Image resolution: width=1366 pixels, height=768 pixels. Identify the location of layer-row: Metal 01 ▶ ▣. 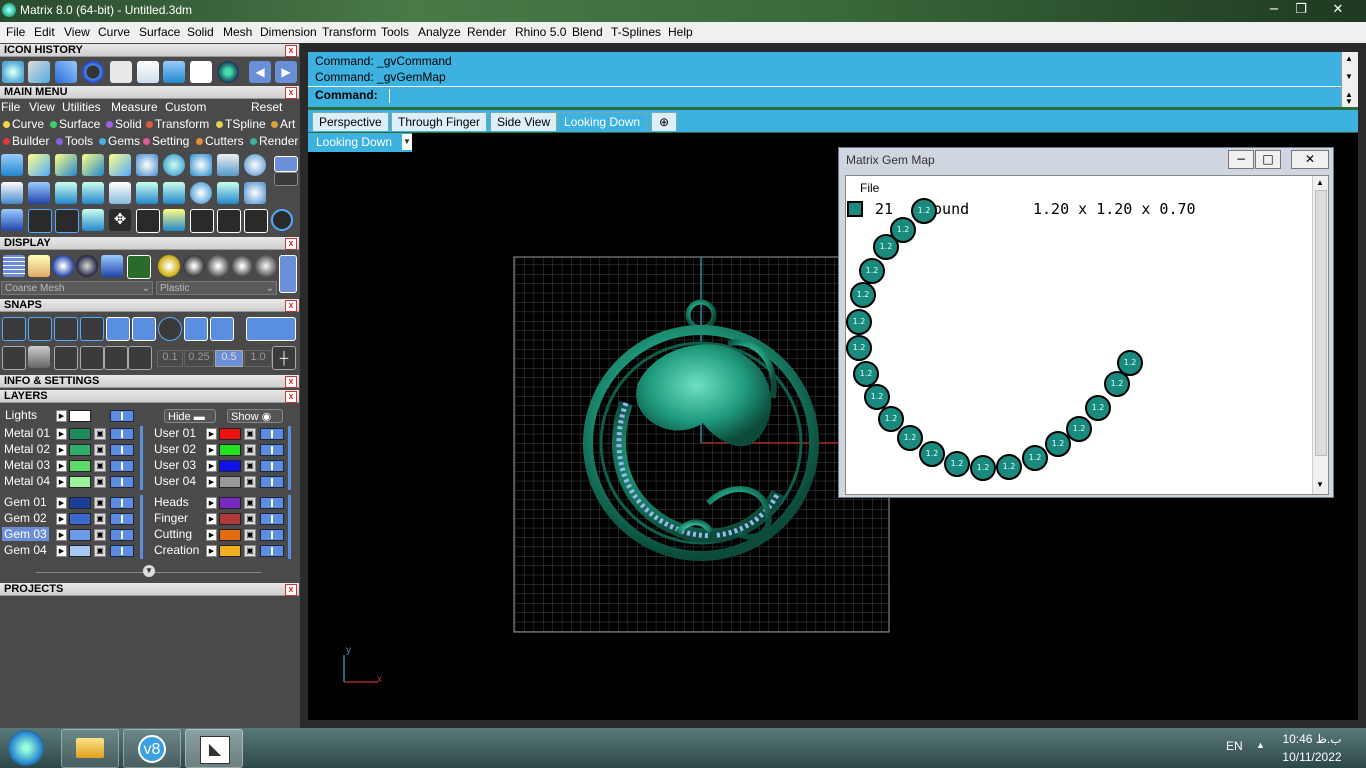
(72, 434).